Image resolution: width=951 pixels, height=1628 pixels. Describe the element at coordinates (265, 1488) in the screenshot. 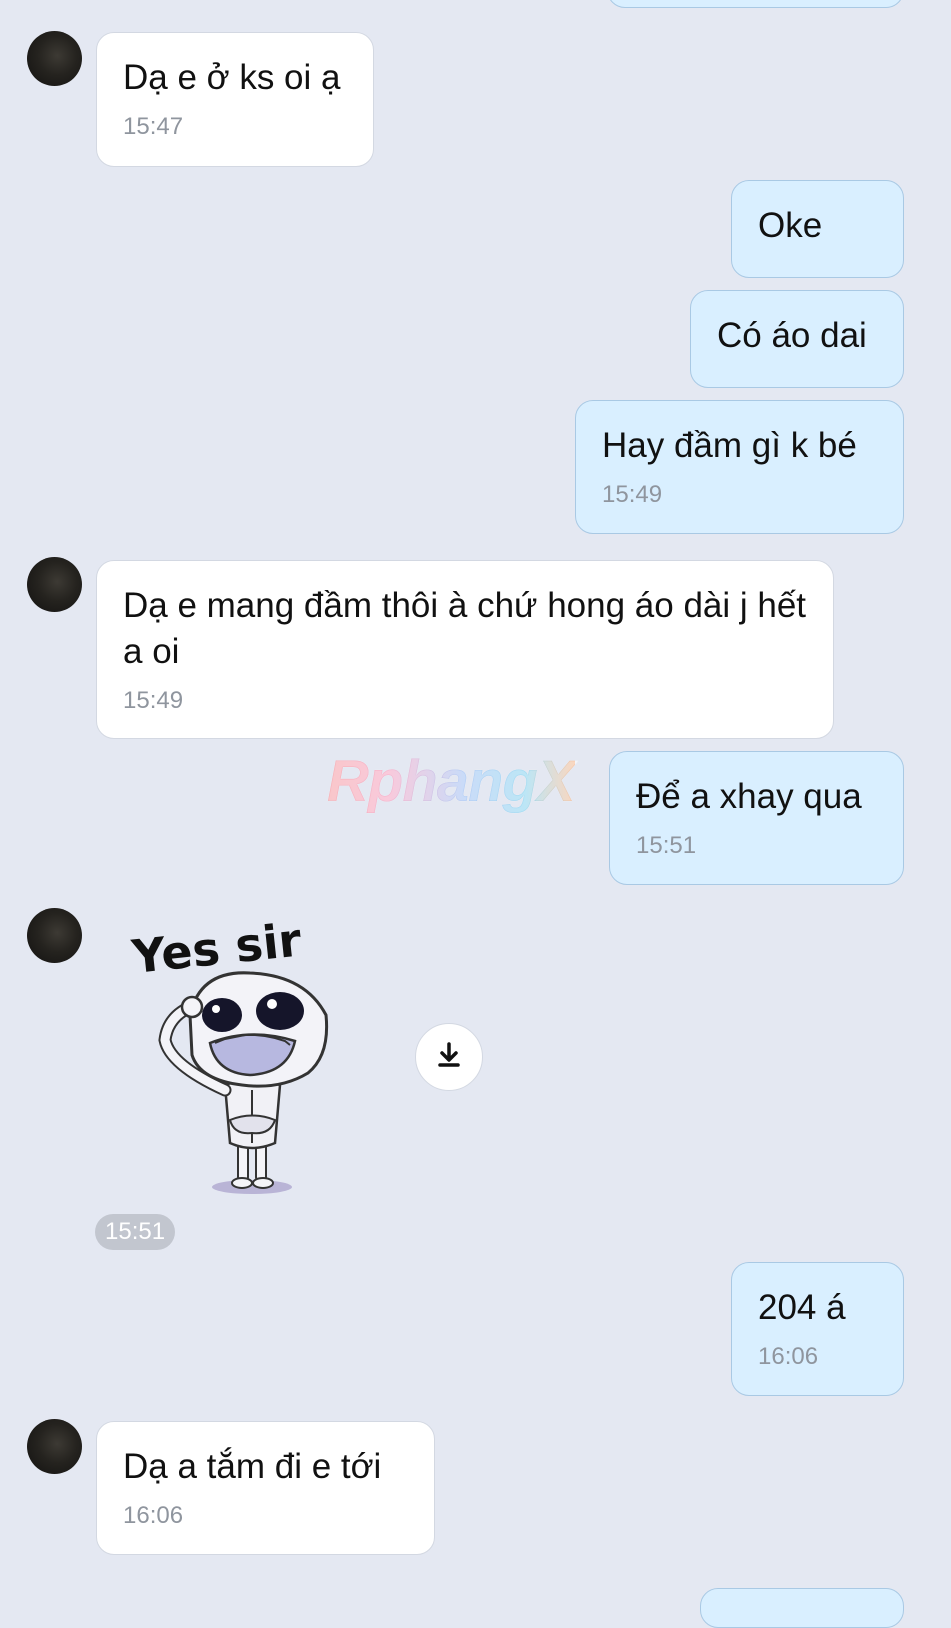

I see `incoming-message-bubble: Dạ a tắm đi e tới 16:06` at that location.